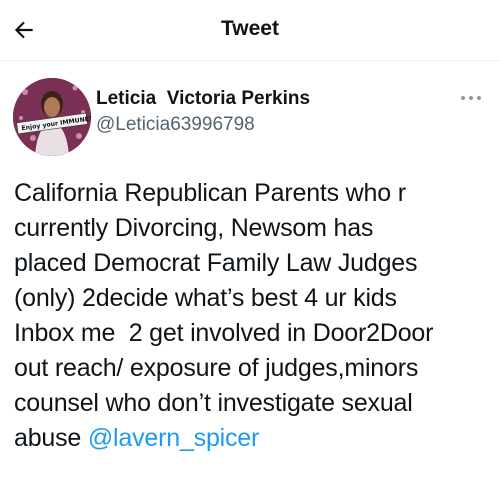  Describe the element at coordinates (173, 438) in the screenshot. I see `mention-link: @lavern_spicer` at that location.